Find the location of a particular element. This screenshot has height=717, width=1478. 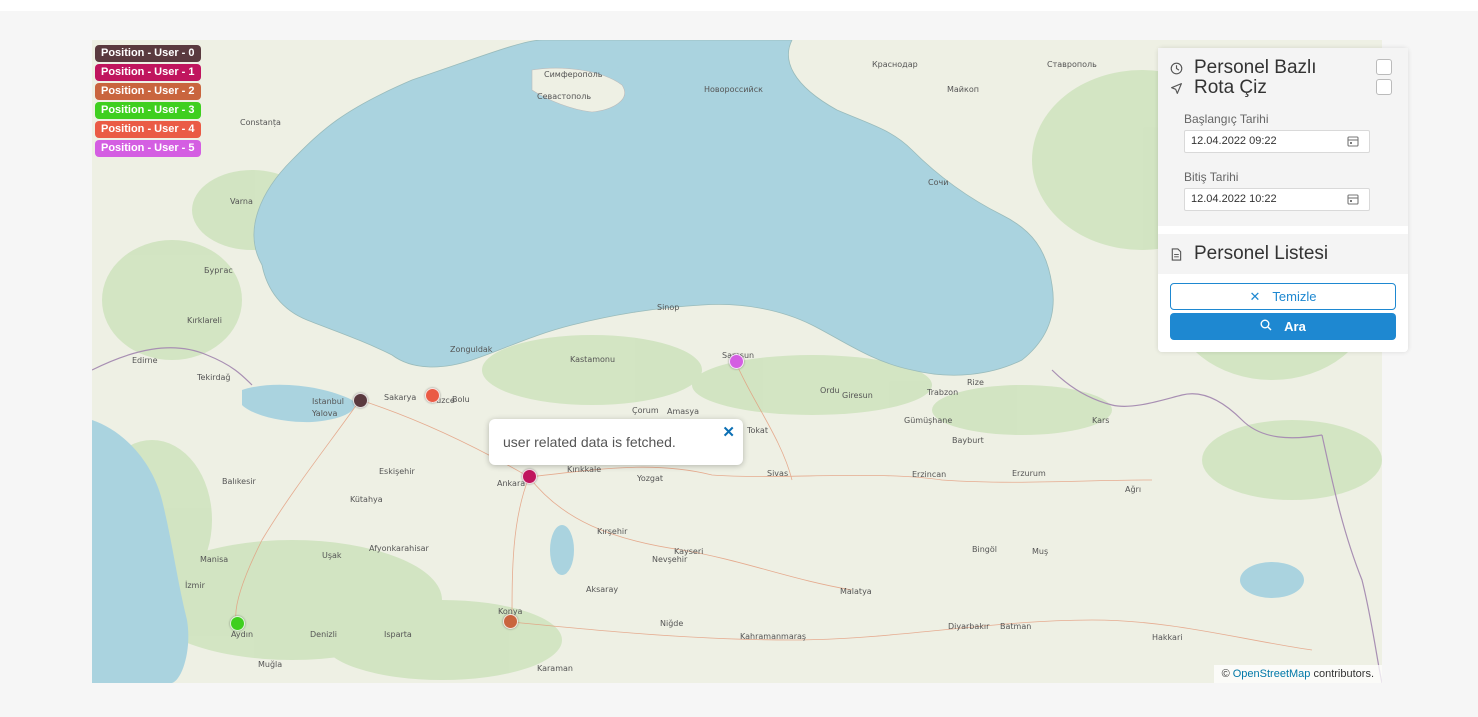

svg-text: Tokat is located at coordinates (757, 430).